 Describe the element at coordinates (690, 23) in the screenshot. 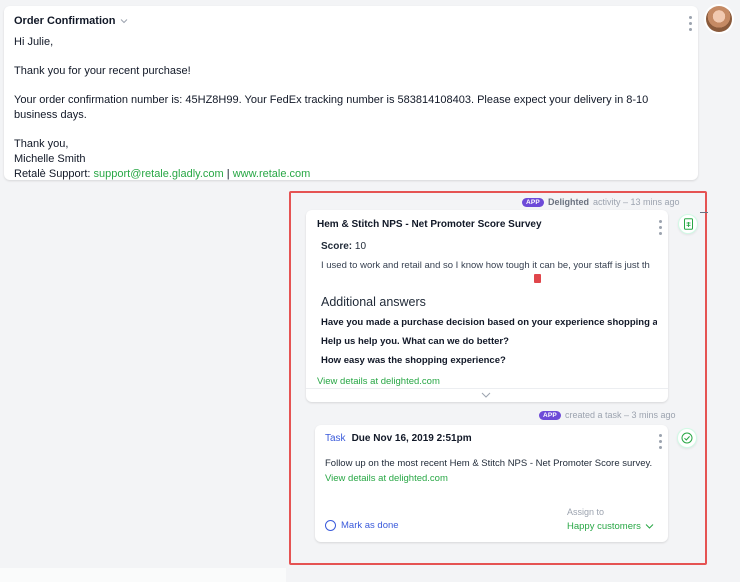

I see `email-more-icon` at that location.